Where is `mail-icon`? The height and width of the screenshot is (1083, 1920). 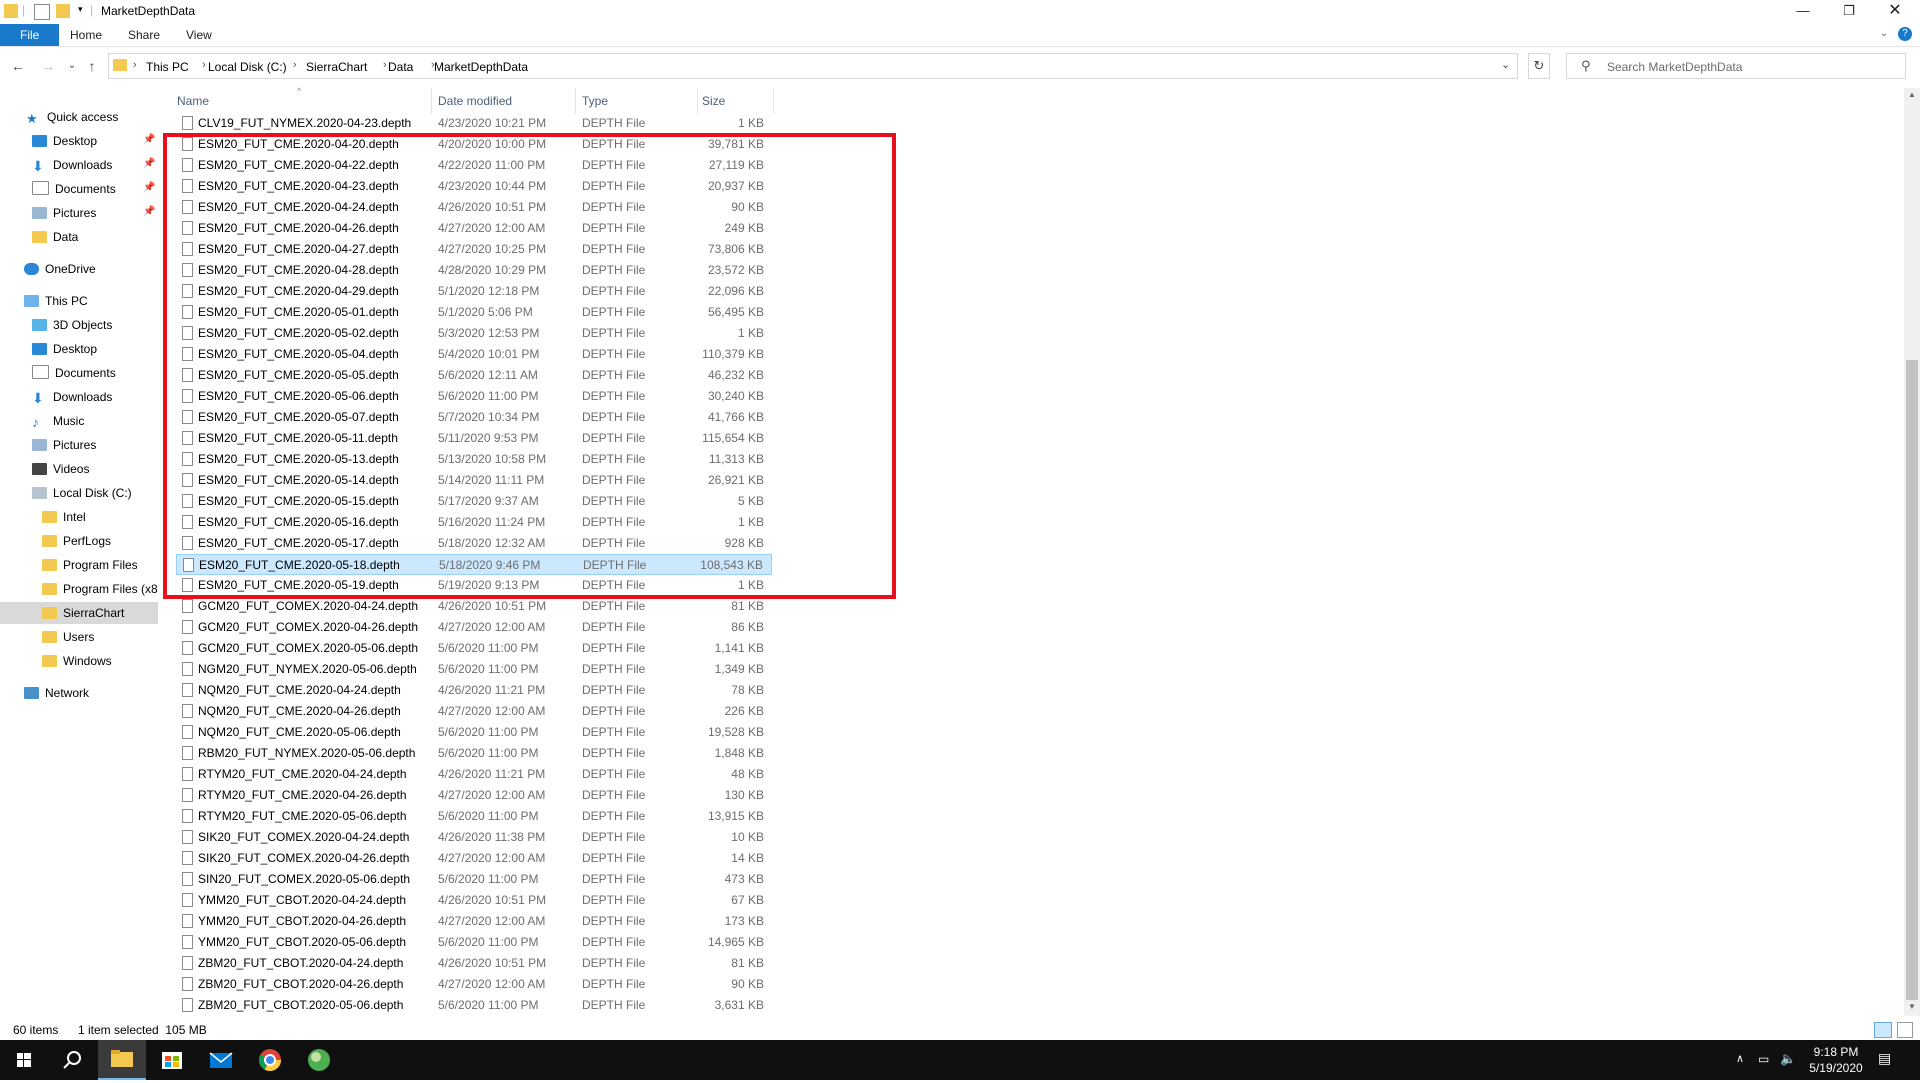 mail-icon is located at coordinates (221, 1060).